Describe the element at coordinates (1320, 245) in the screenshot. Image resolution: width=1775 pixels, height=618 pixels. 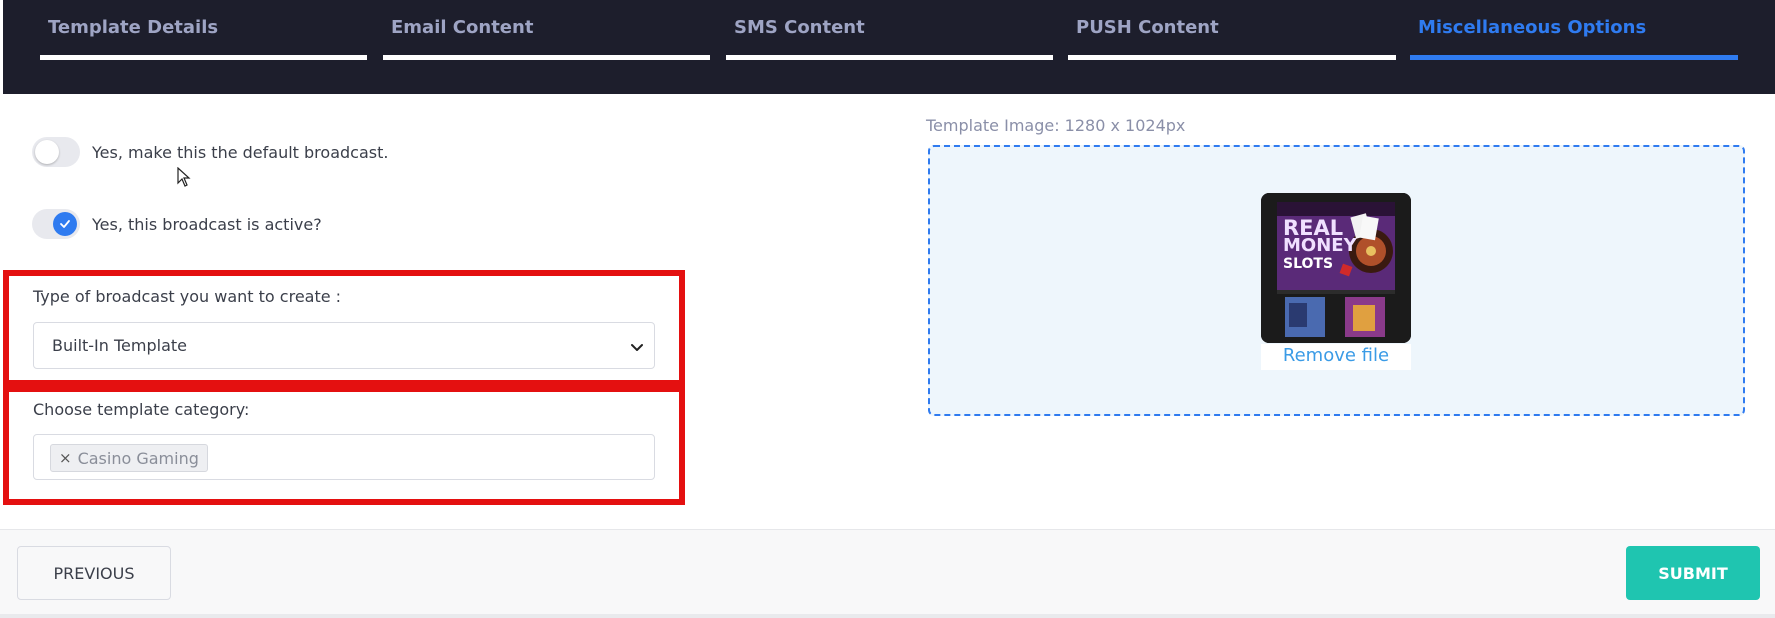
I see `thumbnail-text-money: MONEY` at that location.